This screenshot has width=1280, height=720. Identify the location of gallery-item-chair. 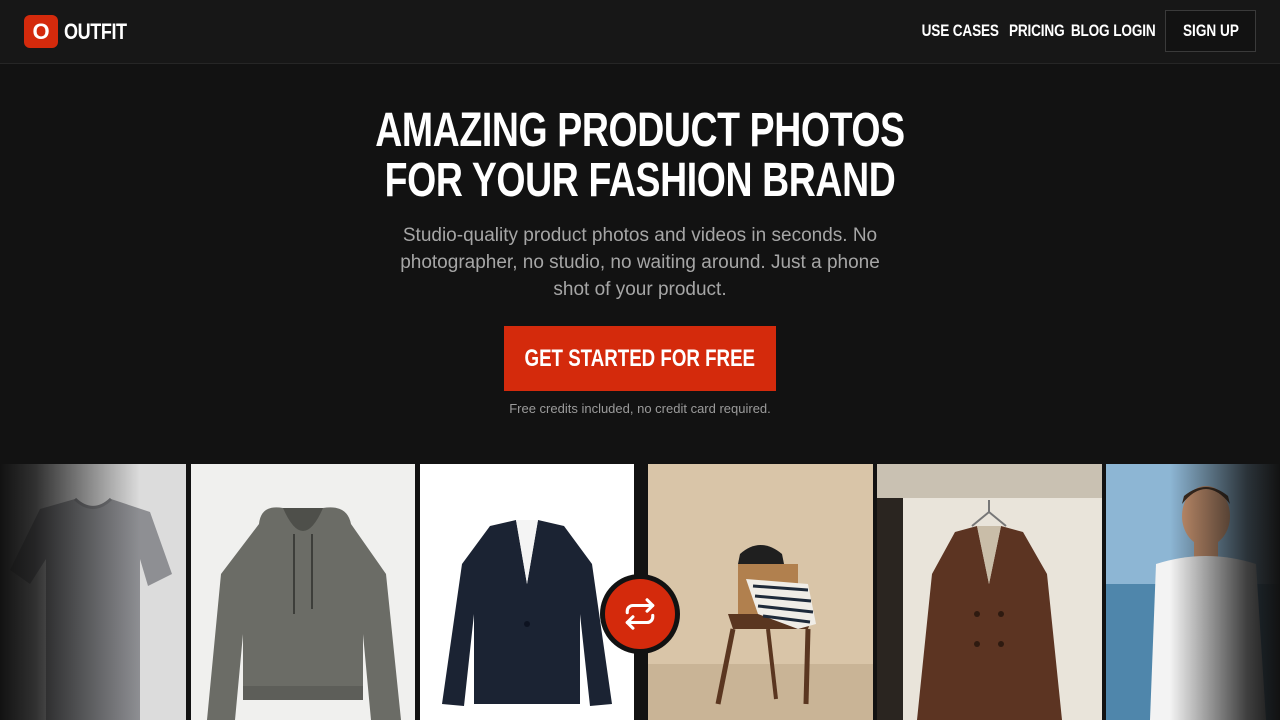
(760, 592).